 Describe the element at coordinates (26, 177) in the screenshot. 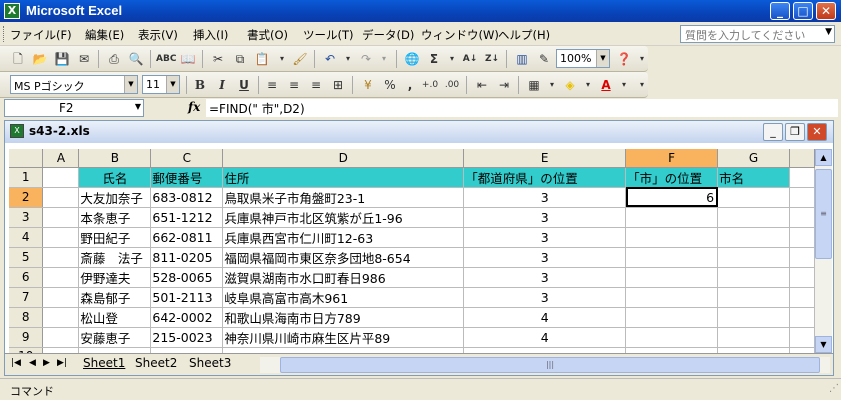

I see `row-header: 1` at that location.